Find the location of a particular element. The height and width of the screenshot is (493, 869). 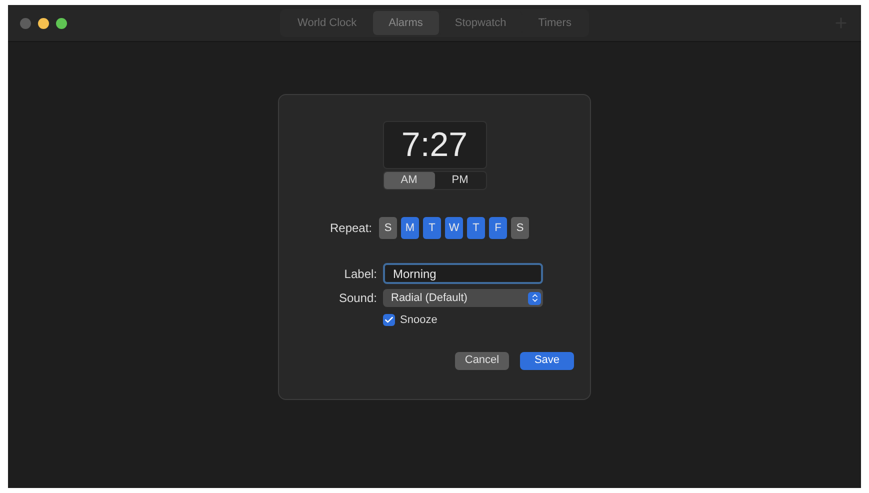

sound-dropdown: Radial (Default) is located at coordinates (463, 298).